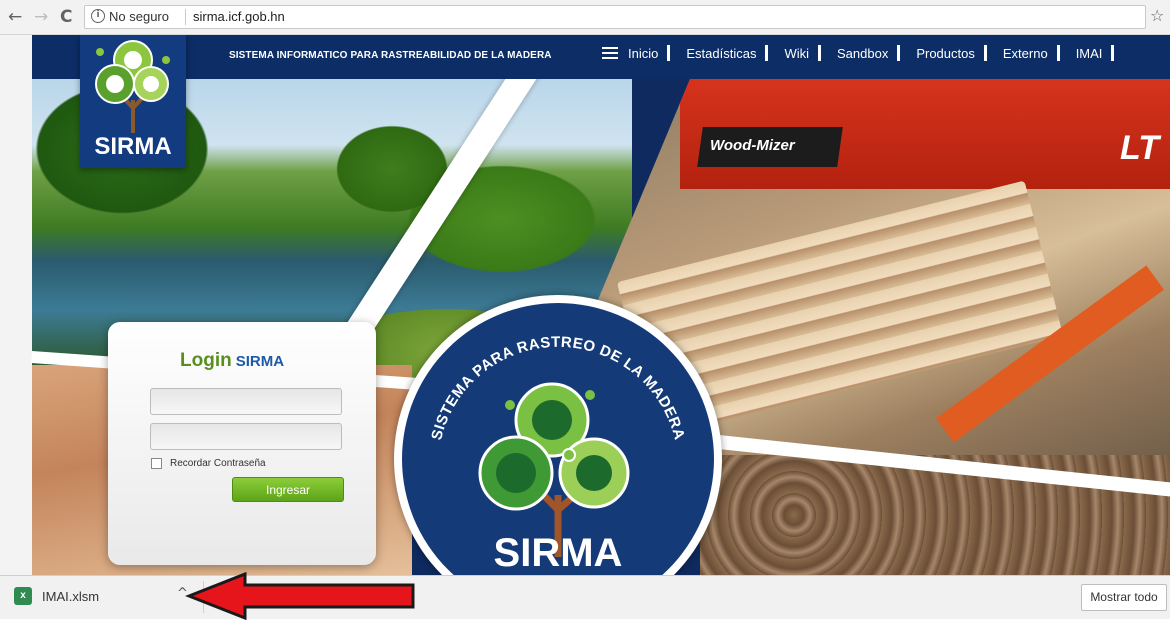  I want to click on menu-item-label: Sandbox, so click(862, 53).